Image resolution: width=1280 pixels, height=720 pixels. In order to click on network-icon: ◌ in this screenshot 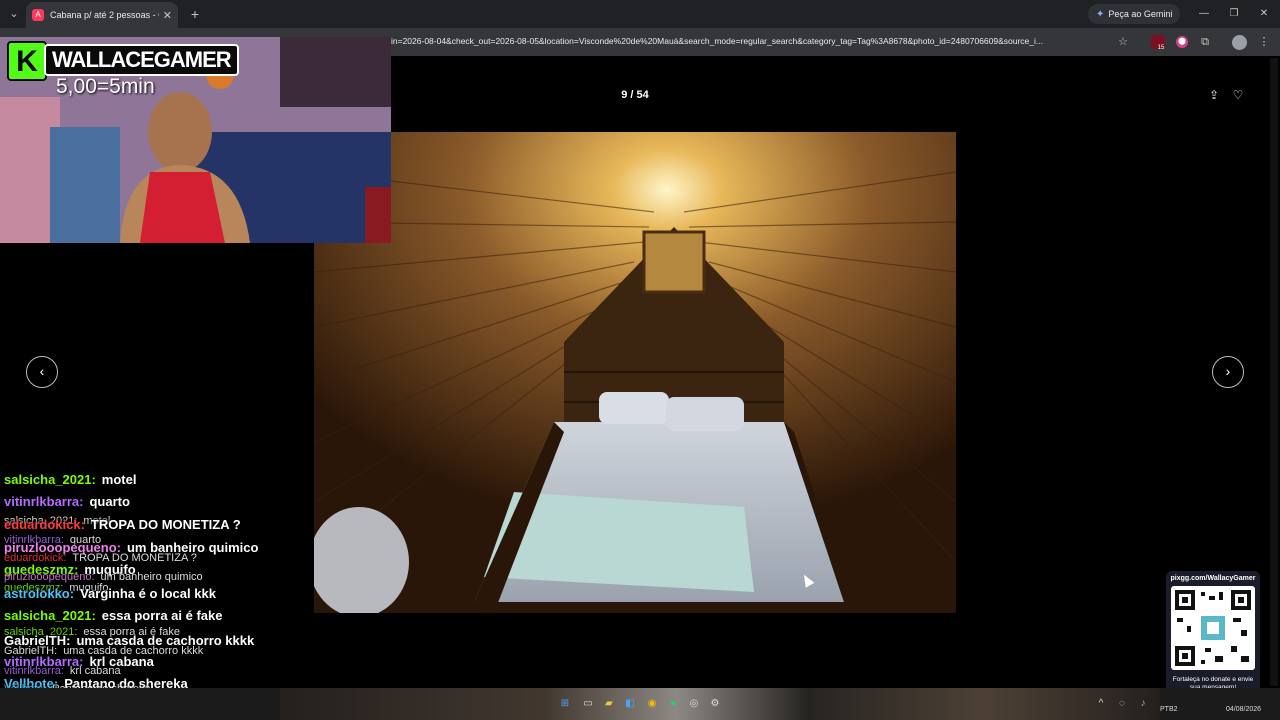, I will do `click(1122, 704)`.